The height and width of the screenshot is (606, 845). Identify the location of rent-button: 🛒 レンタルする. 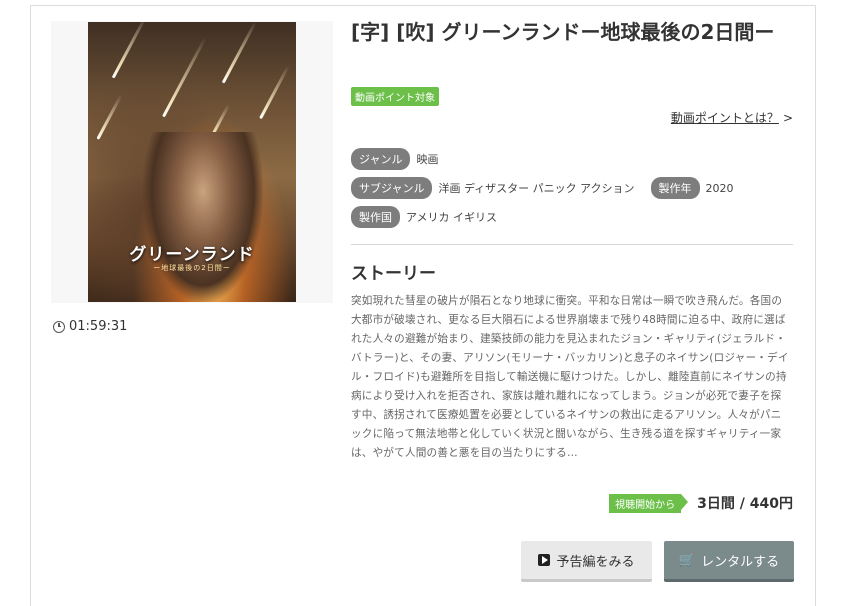
(729, 561).